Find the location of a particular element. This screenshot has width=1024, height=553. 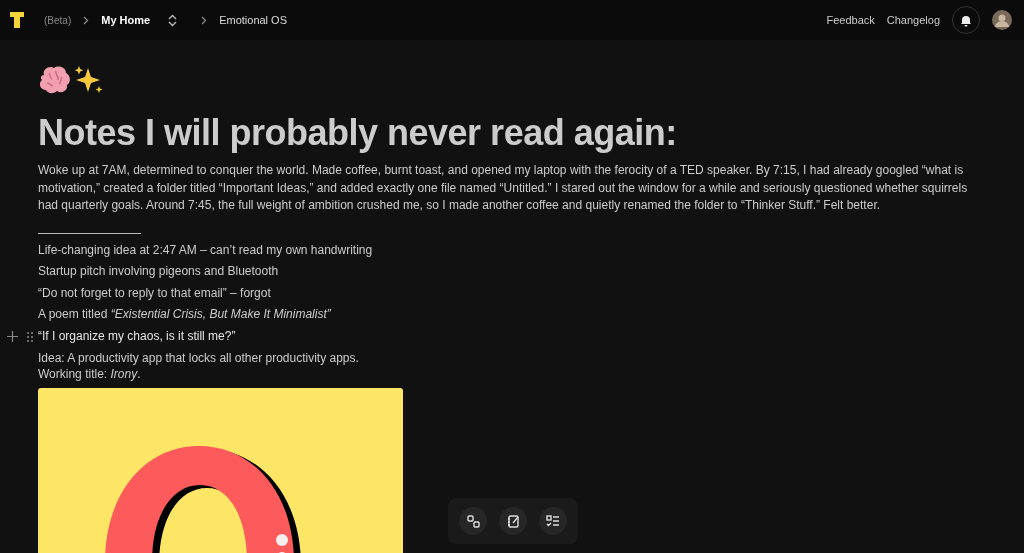

notebook-pen-icon is located at coordinates (513, 521).